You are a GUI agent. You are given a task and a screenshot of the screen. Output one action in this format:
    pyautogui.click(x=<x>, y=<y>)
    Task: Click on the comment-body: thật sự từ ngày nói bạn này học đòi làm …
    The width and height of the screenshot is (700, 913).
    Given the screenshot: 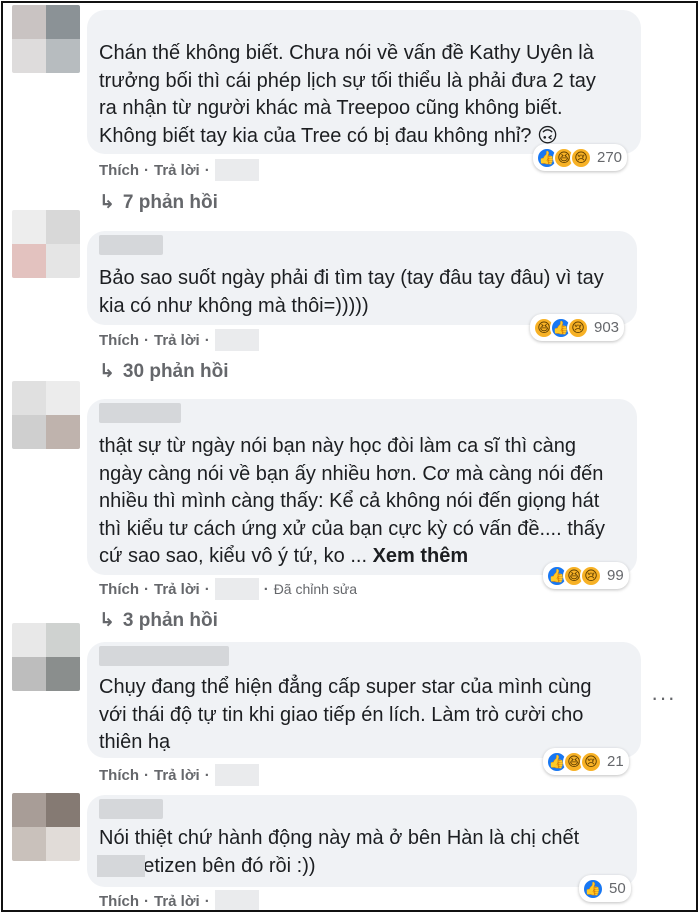 What is the action you would take?
    pyautogui.click(x=352, y=501)
    